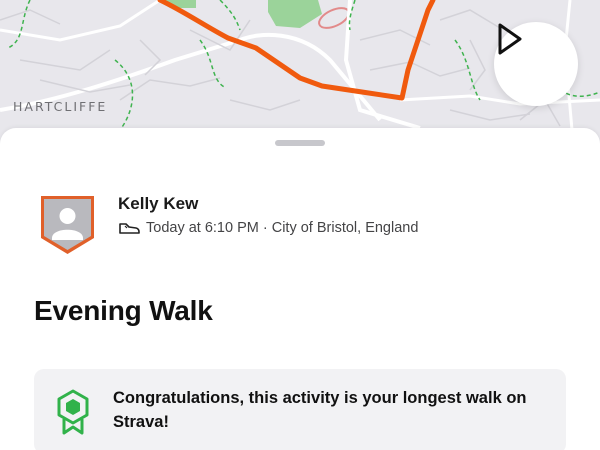 Image resolution: width=600 pixels, height=450 pixels. I want to click on sheet-drag-handle, so click(300, 143).